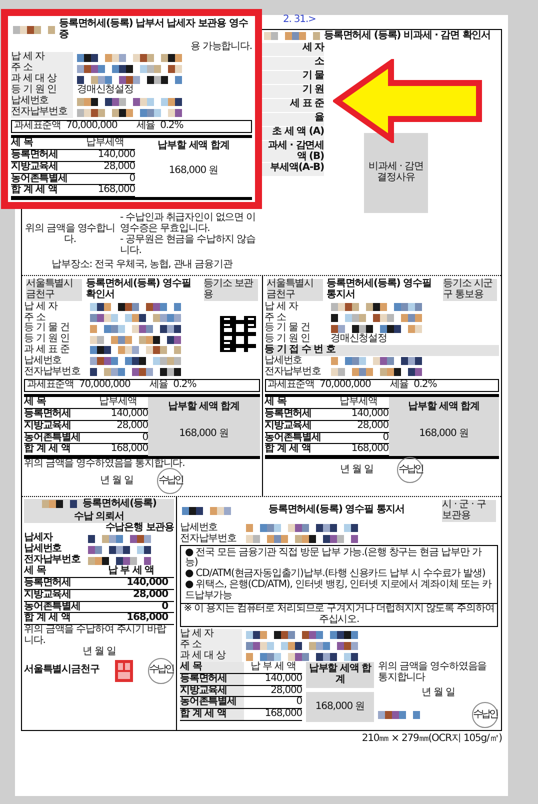 The width and height of the screenshot is (538, 804). Describe the element at coordinates (211, 656) in the screenshot. I see `field-label: 과 세 대 상` at that location.